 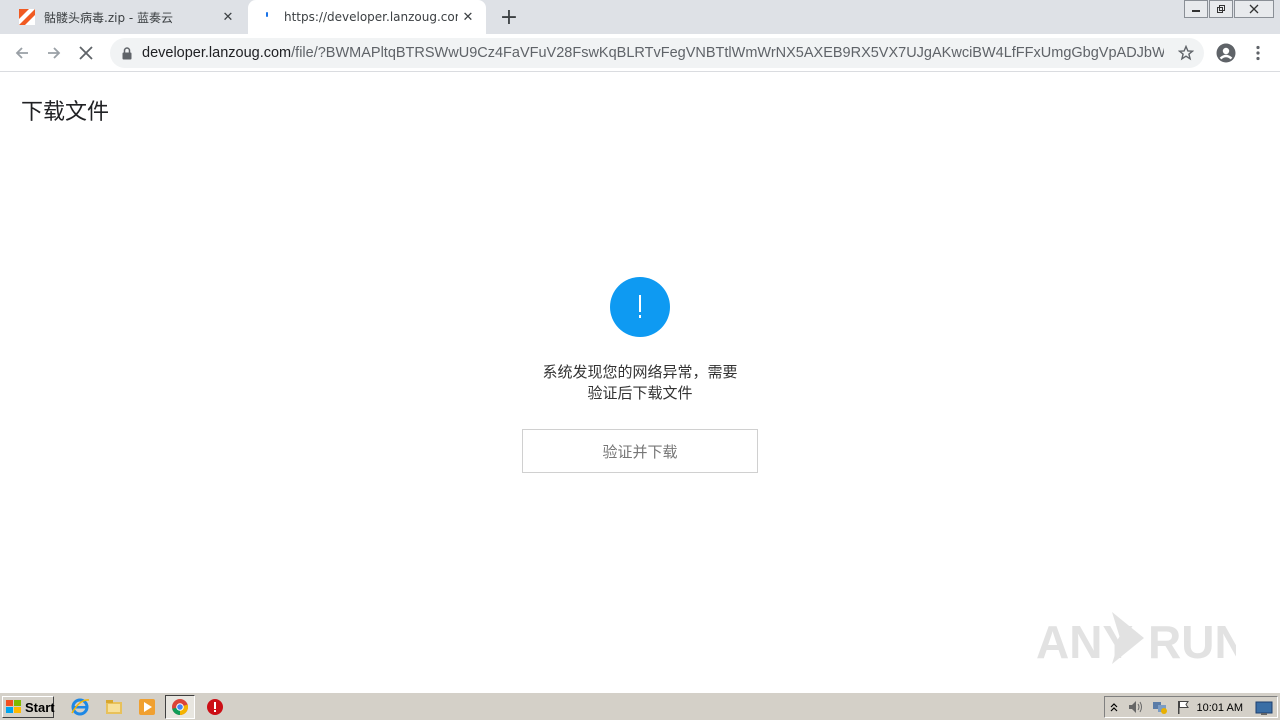 What do you see at coordinates (114, 707) in the screenshot?
I see `file-explorer-icon` at bounding box center [114, 707].